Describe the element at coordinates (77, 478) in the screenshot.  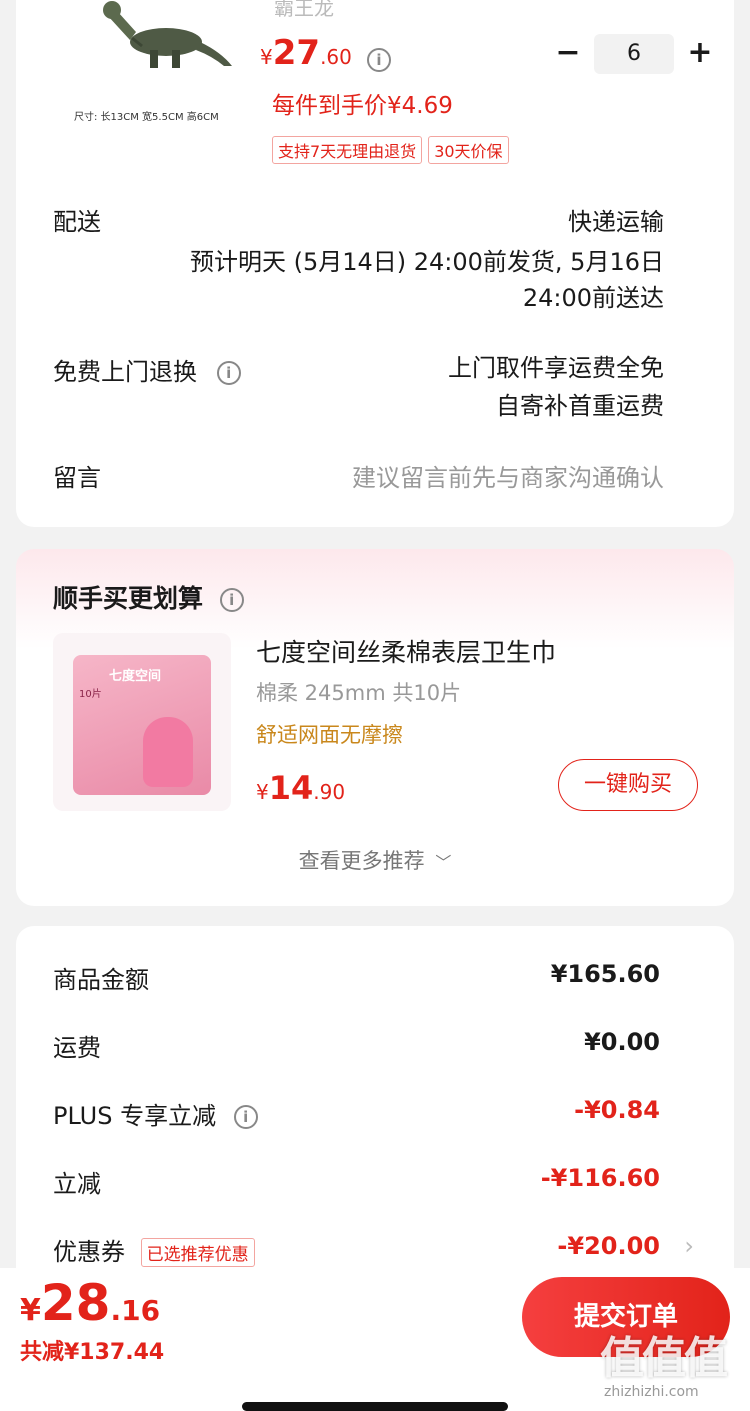
I see `message-label: 留言` at that location.